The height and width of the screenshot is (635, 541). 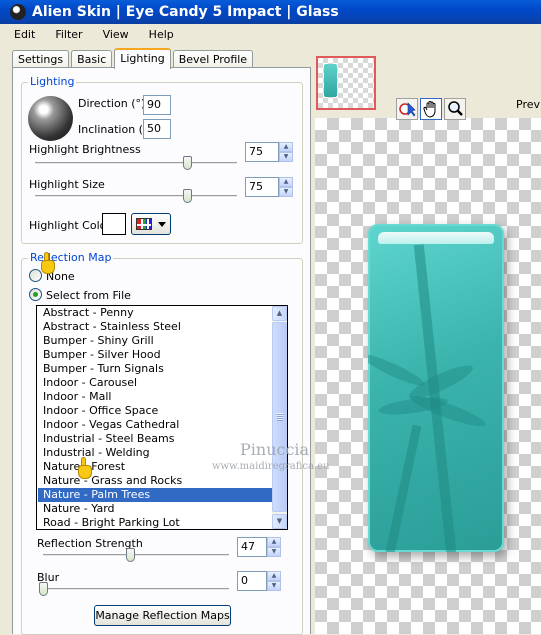 I want to click on highlight-color-swatch, so click(x=114, y=224).